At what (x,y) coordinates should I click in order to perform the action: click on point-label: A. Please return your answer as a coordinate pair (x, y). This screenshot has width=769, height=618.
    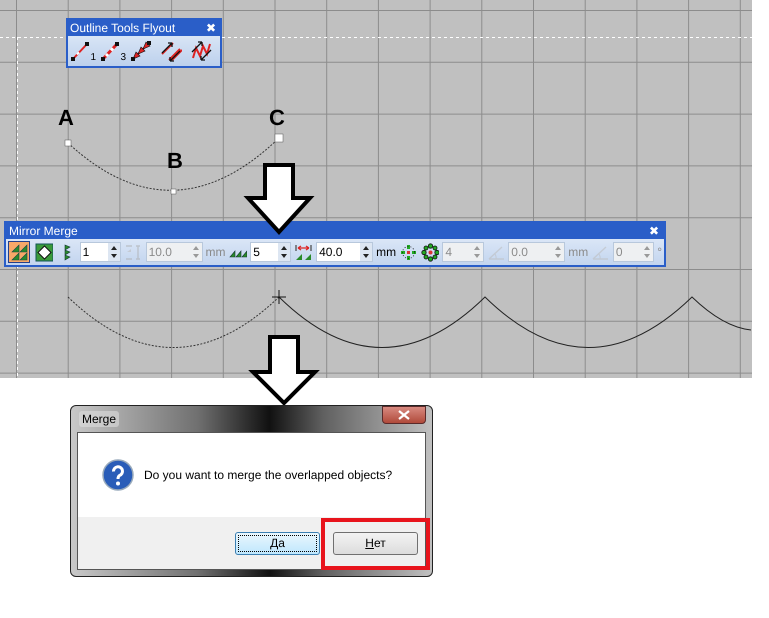
    Looking at the image, I should click on (66, 117).